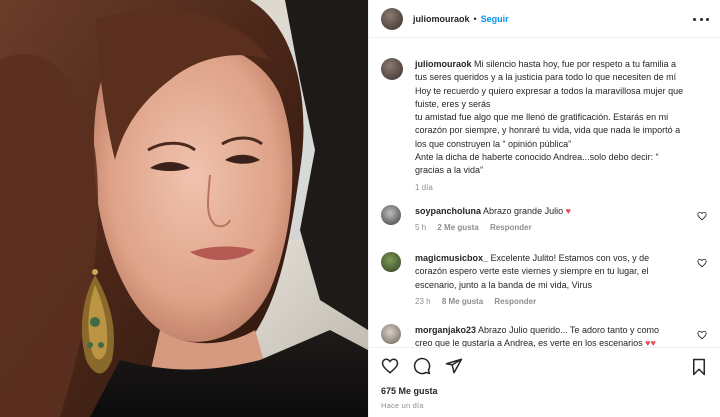 This screenshot has width=720, height=417. I want to click on follow-button: Seguir, so click(495, 19).